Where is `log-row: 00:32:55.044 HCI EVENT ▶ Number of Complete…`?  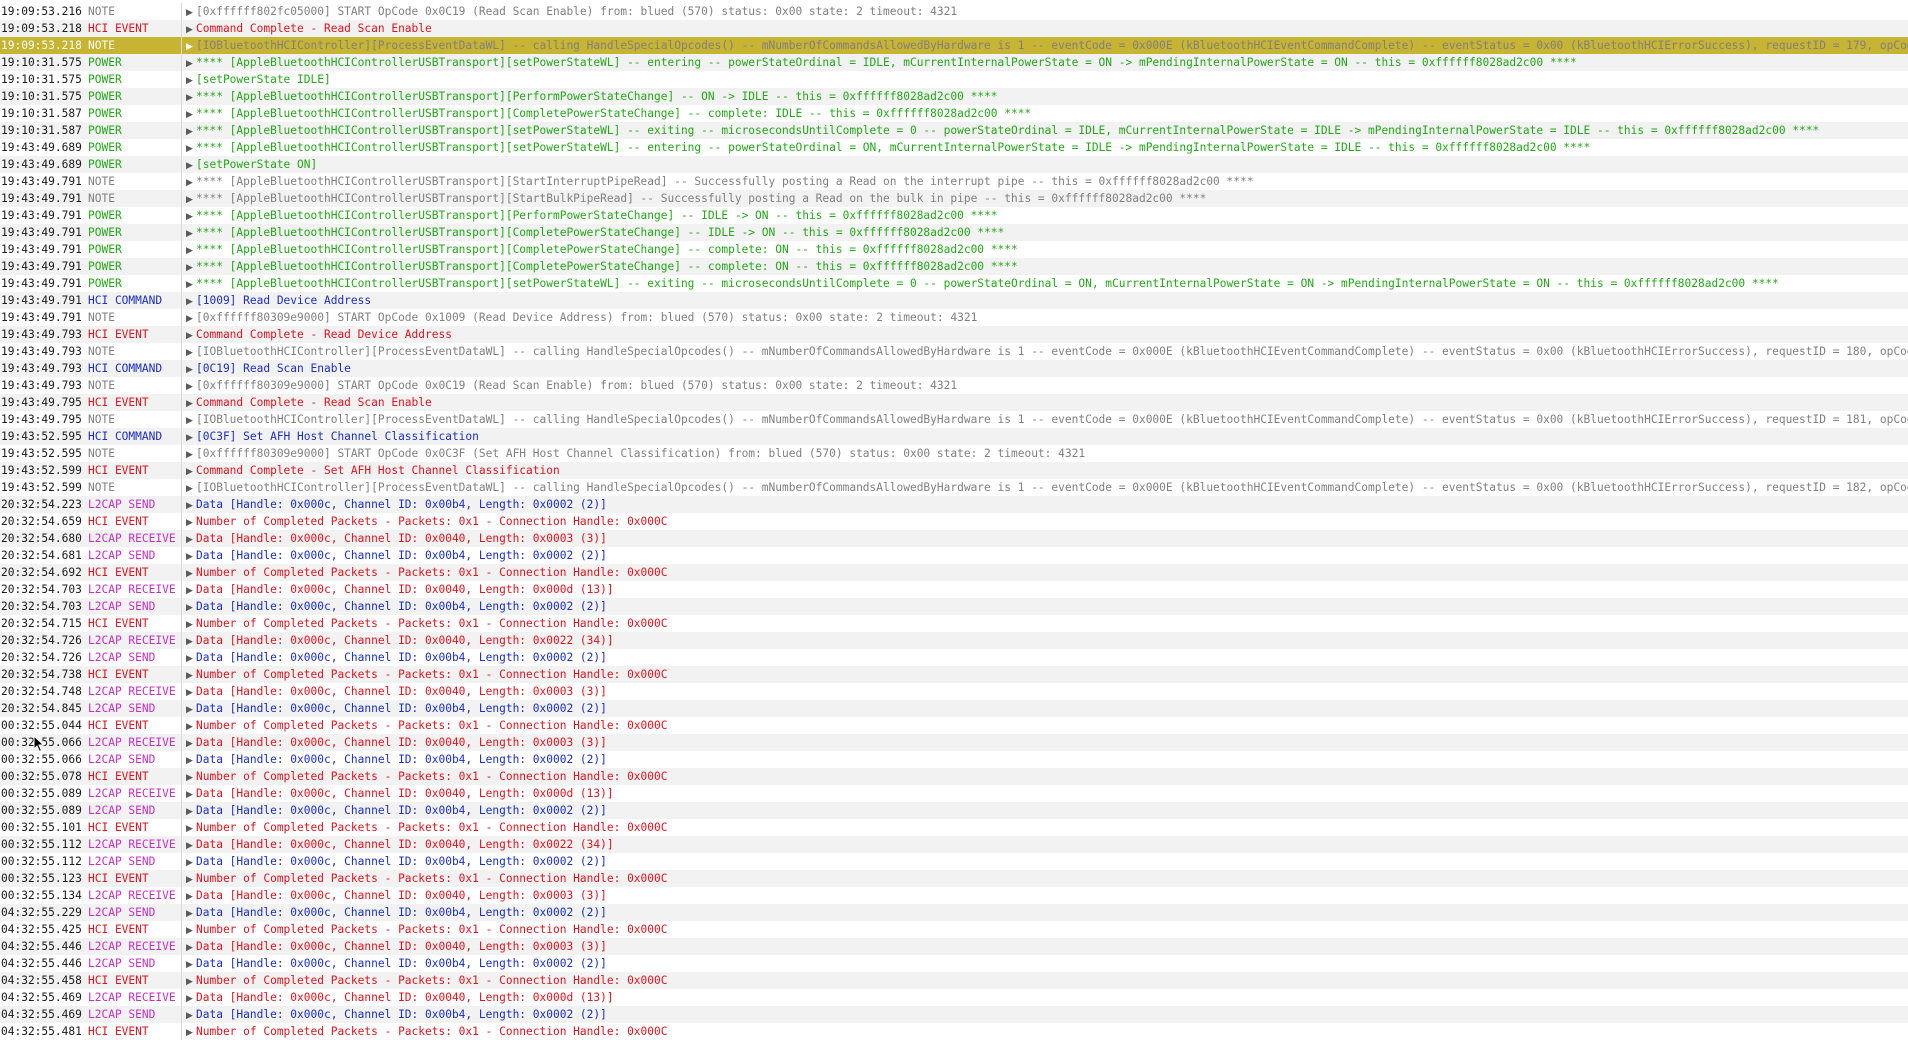 log-row: 00:32:55.044 HCI EVENT ▶ Number of Complete… is located at coordinates (954, 725).